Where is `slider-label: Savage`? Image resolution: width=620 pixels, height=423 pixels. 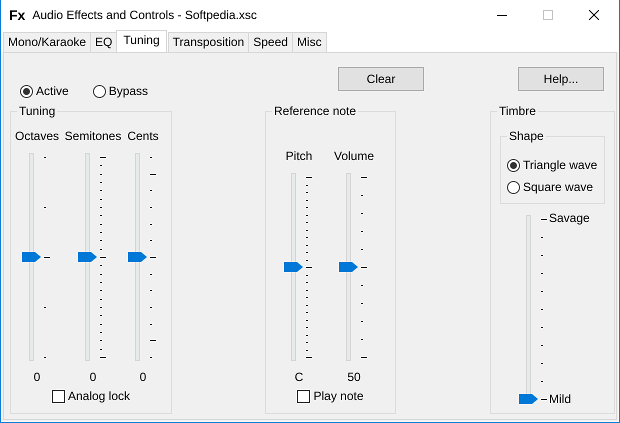 slider-label: Savage is located at coordinates (569, 218).